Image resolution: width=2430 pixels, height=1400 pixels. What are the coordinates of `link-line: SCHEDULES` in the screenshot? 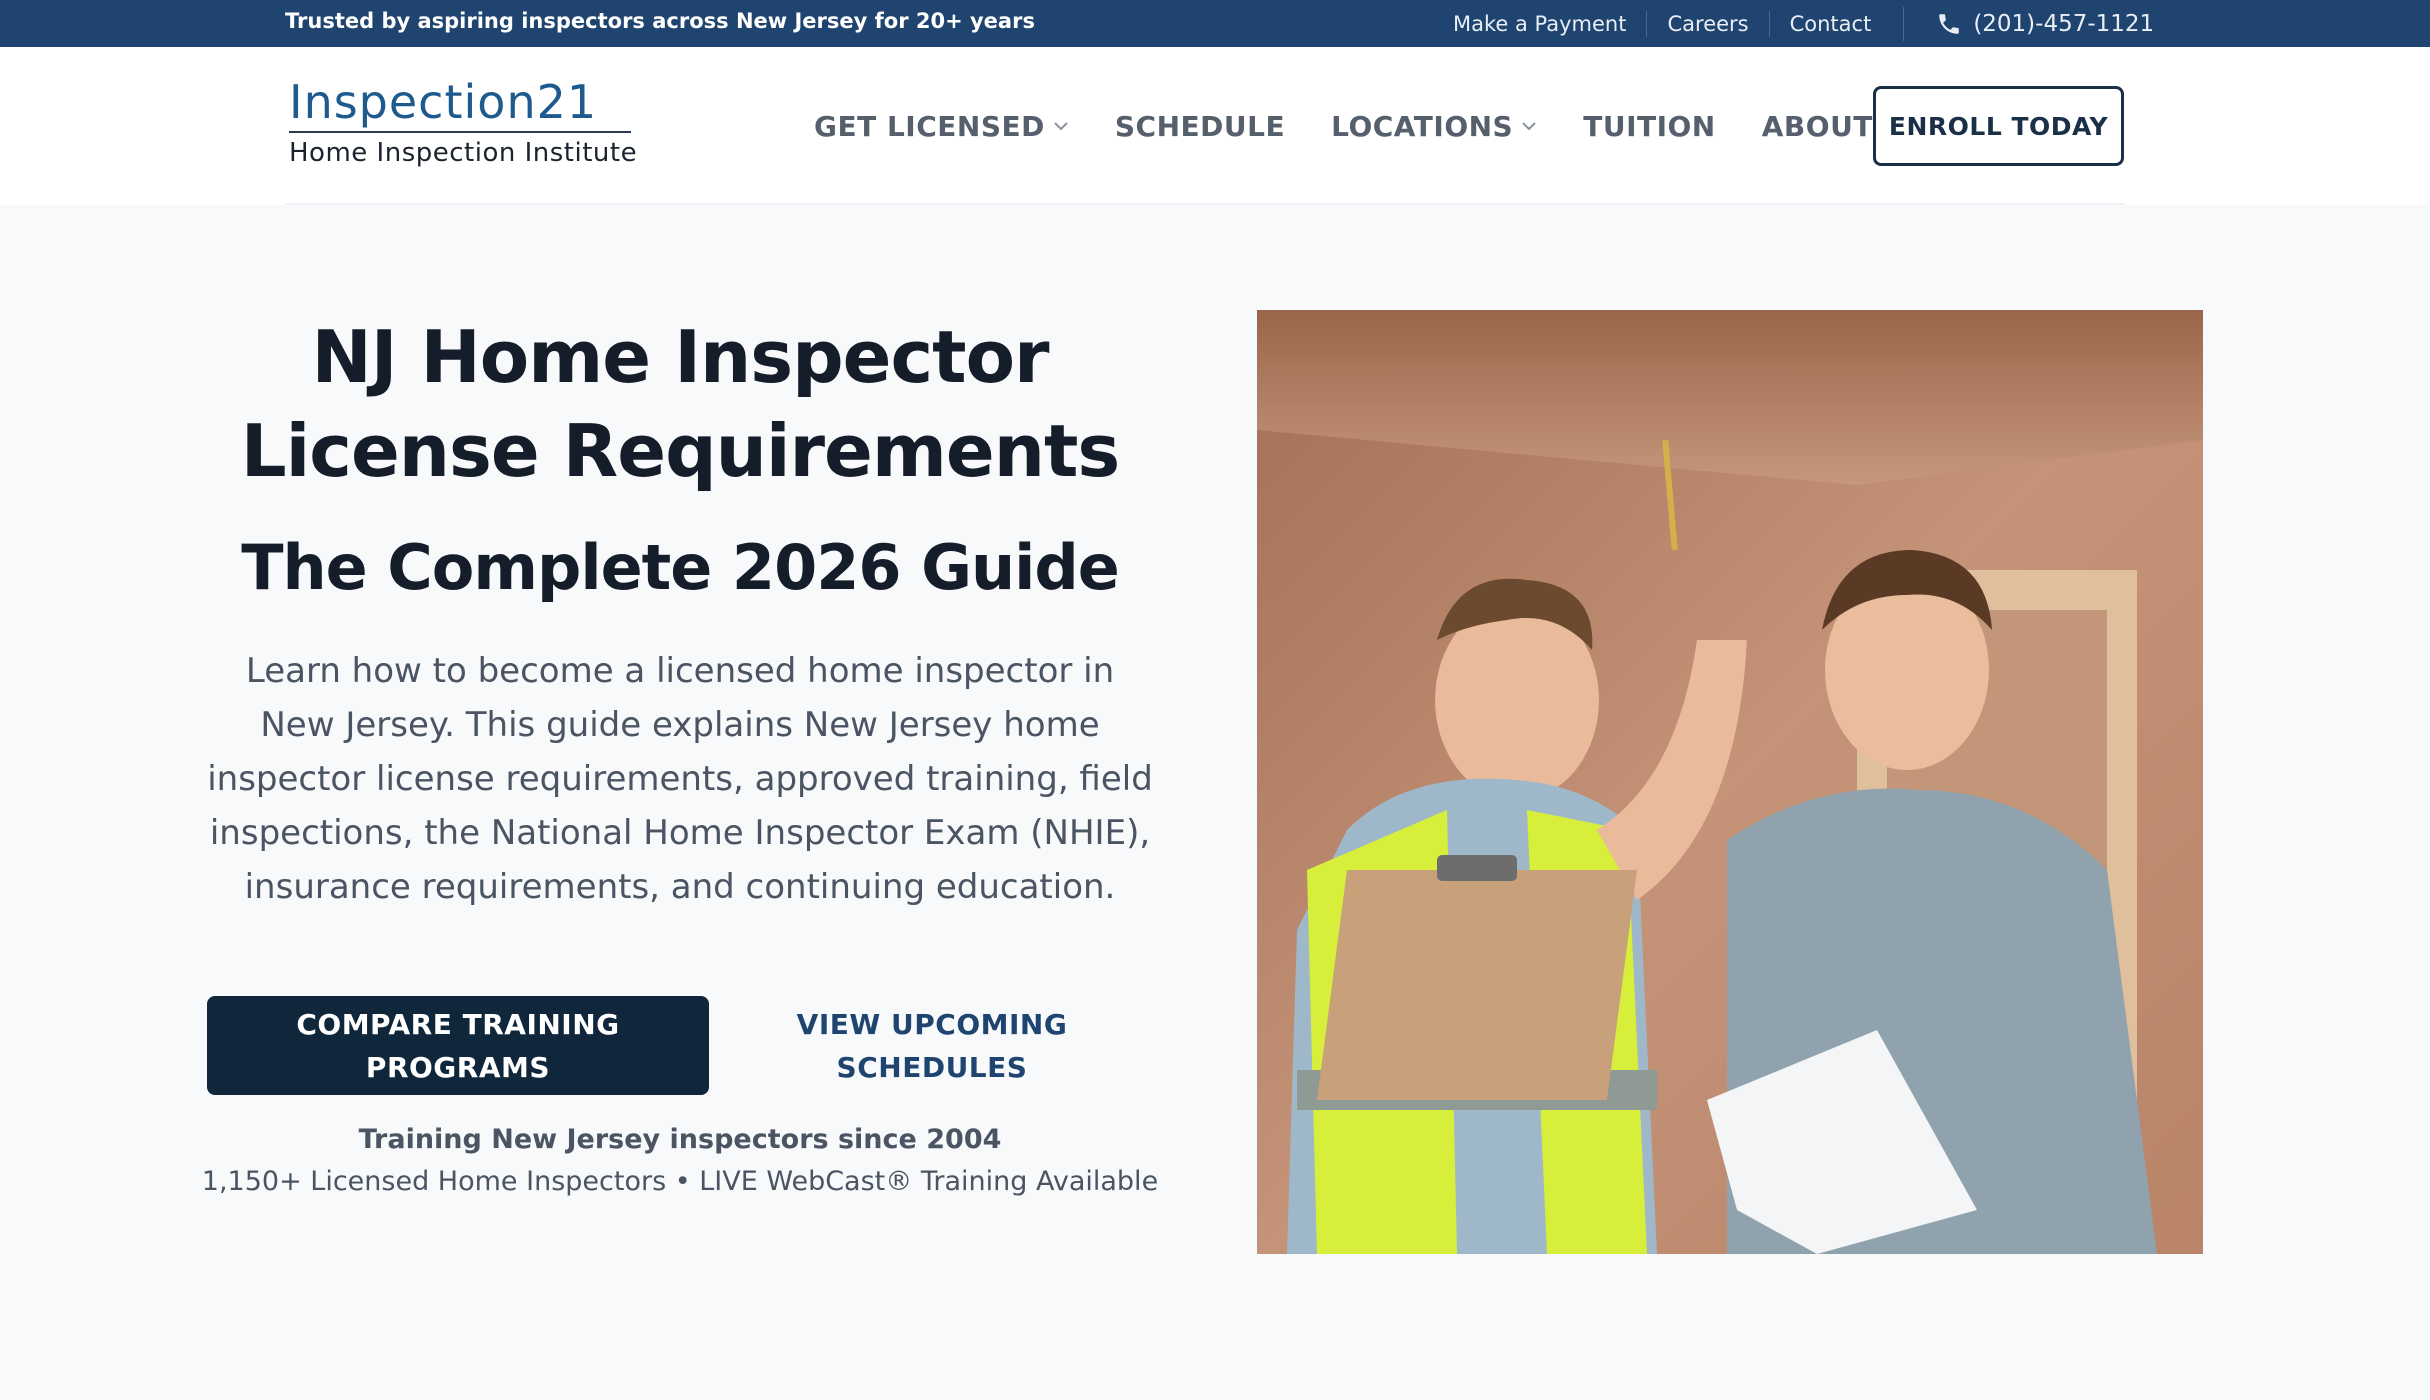 It's located at (932, 1067).